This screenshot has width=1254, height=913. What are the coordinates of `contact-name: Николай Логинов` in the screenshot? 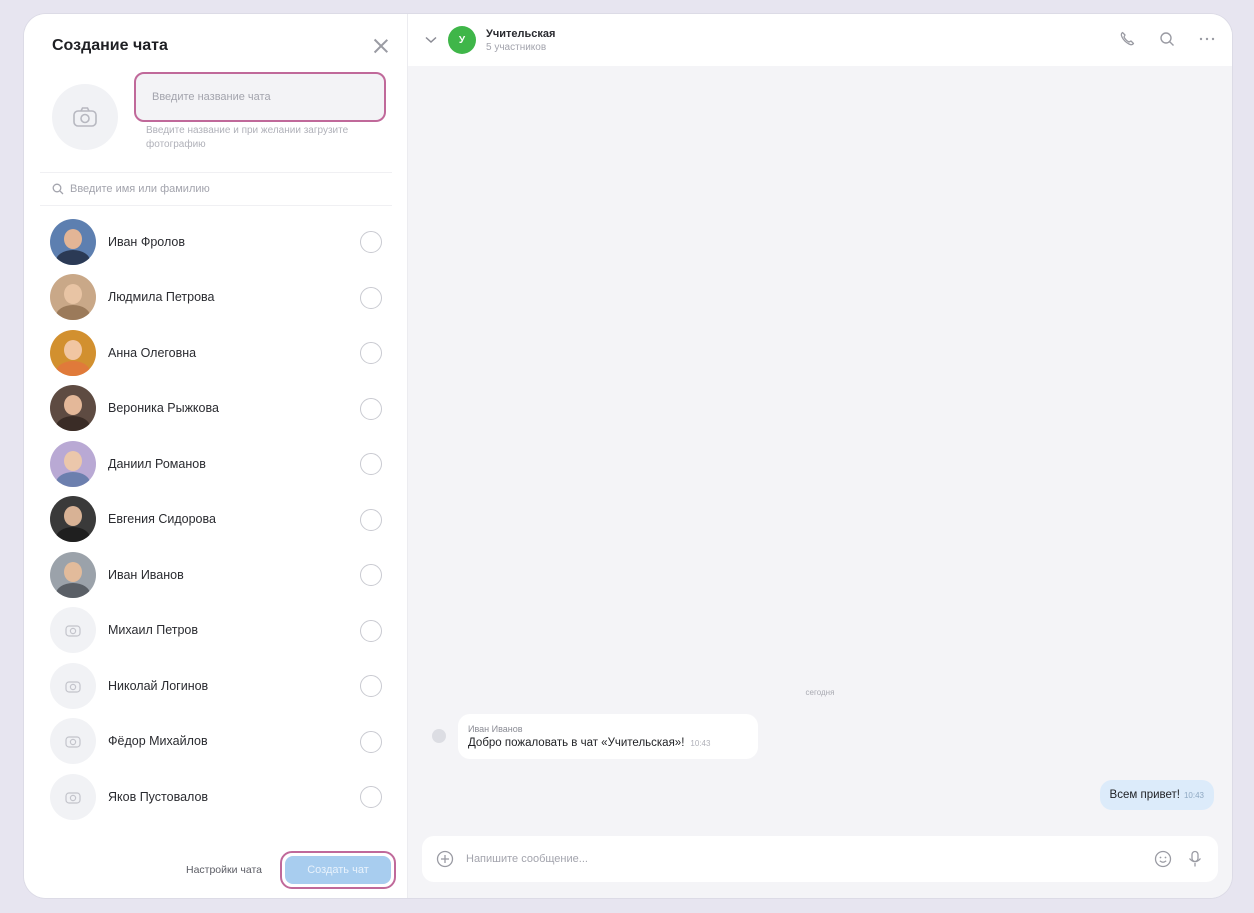 It's located at (158, 685).